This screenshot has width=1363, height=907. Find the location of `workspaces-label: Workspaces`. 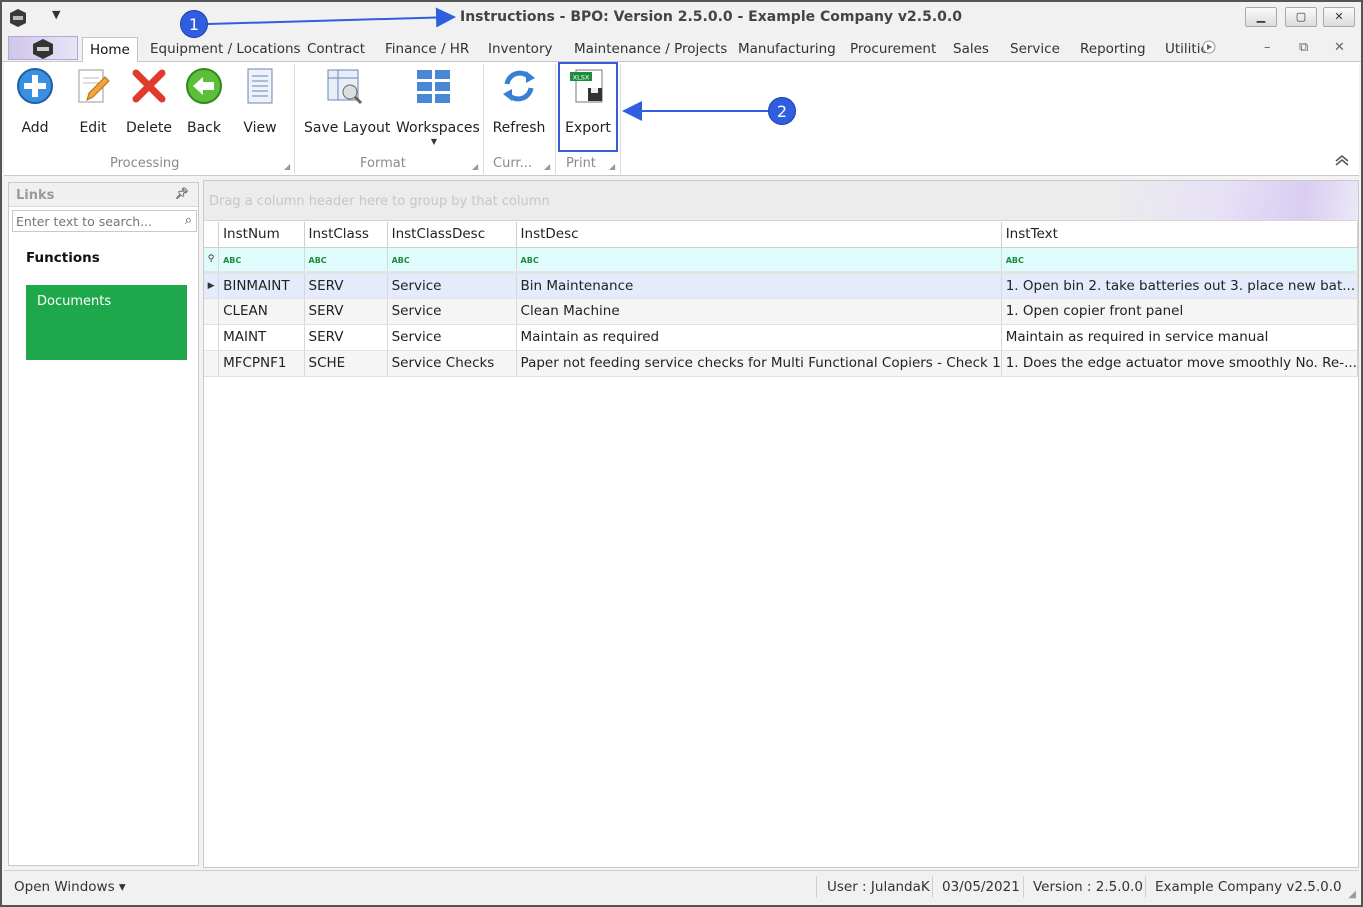

workspaces-label: Workspaces is located at coordinates (438, 128).